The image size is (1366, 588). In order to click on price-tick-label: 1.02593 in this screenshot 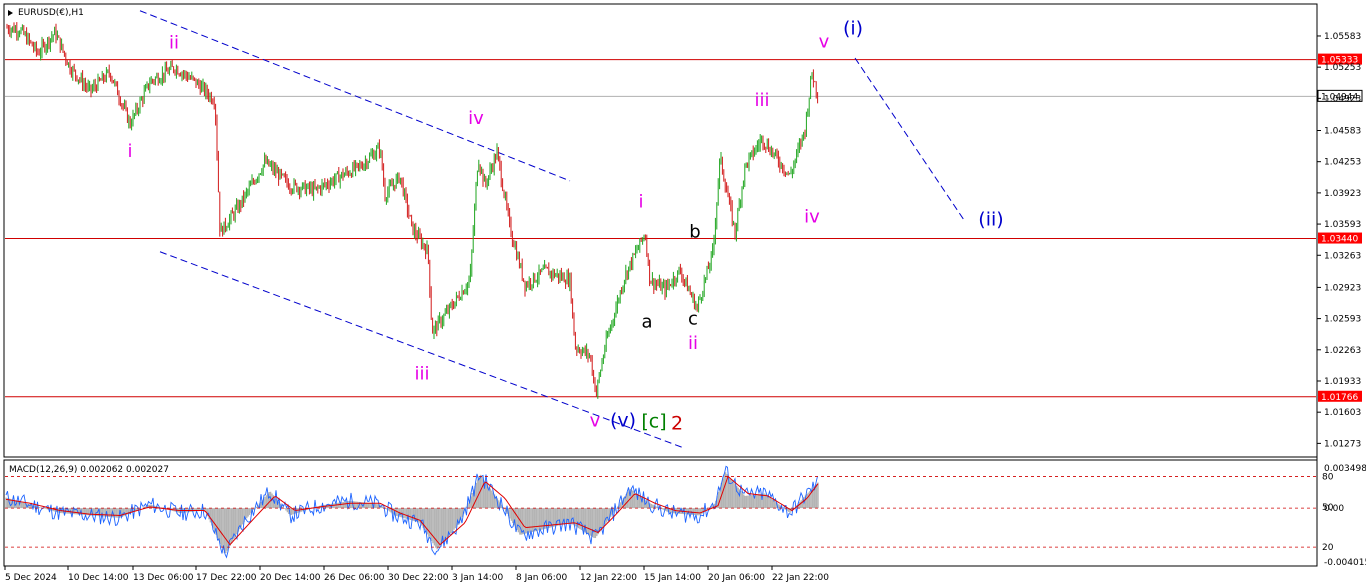, I will do `click(1342, 320)`.